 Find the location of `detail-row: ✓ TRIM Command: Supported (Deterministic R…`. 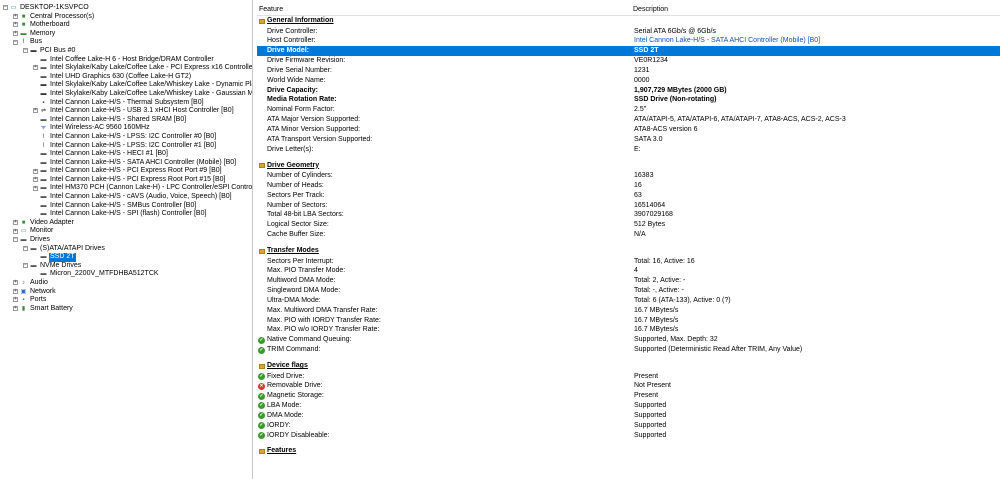

detail-row: ✓ TRIM Command: Supported (Deterministic R… is located at coordinates (628, 350).